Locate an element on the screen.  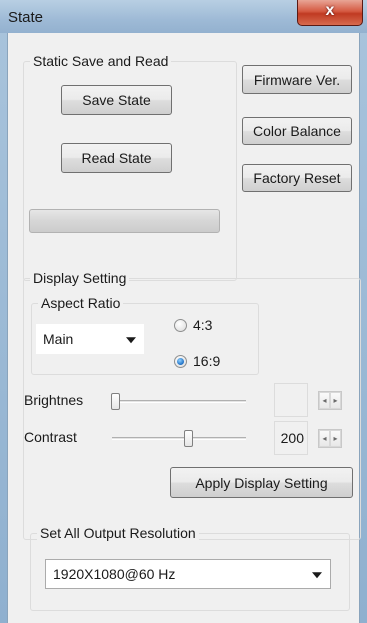
apply-display-setting-button: Apply Display Setting is located at coordinates (261, 482).